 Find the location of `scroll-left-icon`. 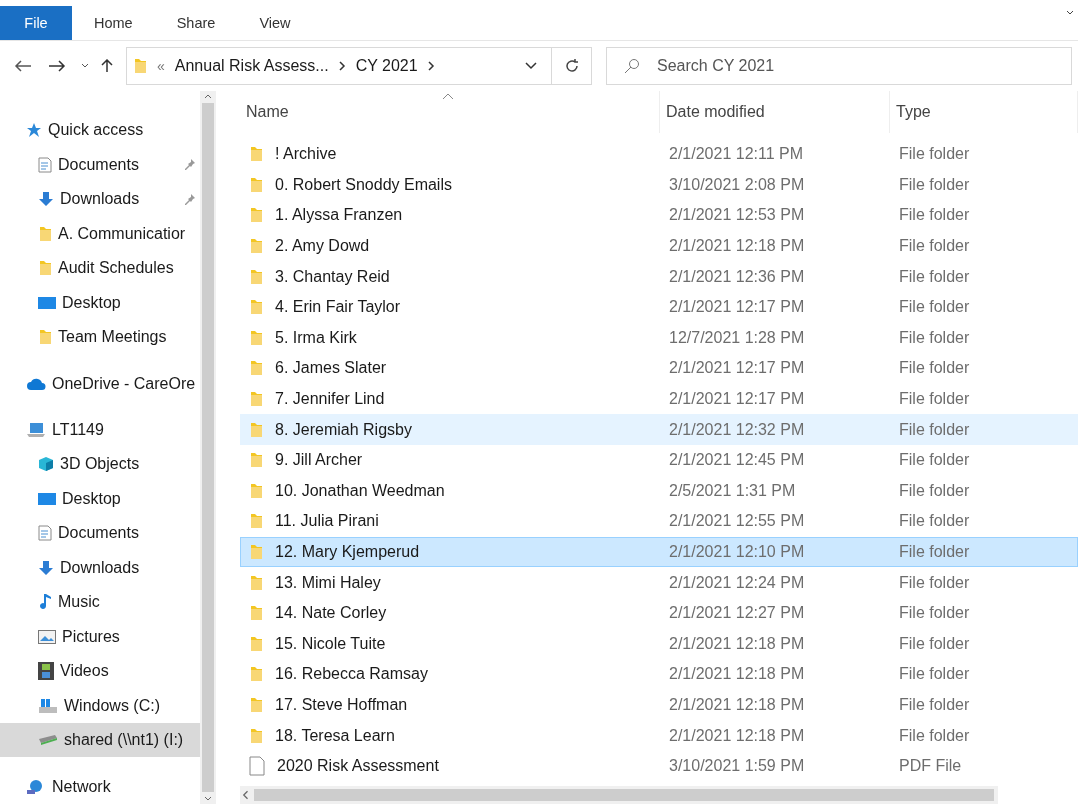

scroll-left-icon is located at coordinates (245, 795).